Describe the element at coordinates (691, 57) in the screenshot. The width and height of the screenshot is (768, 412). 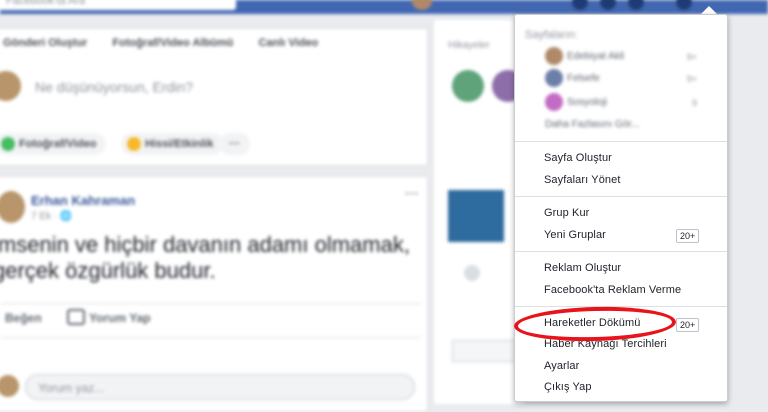
I see `page-count-1: 9+` at that location.